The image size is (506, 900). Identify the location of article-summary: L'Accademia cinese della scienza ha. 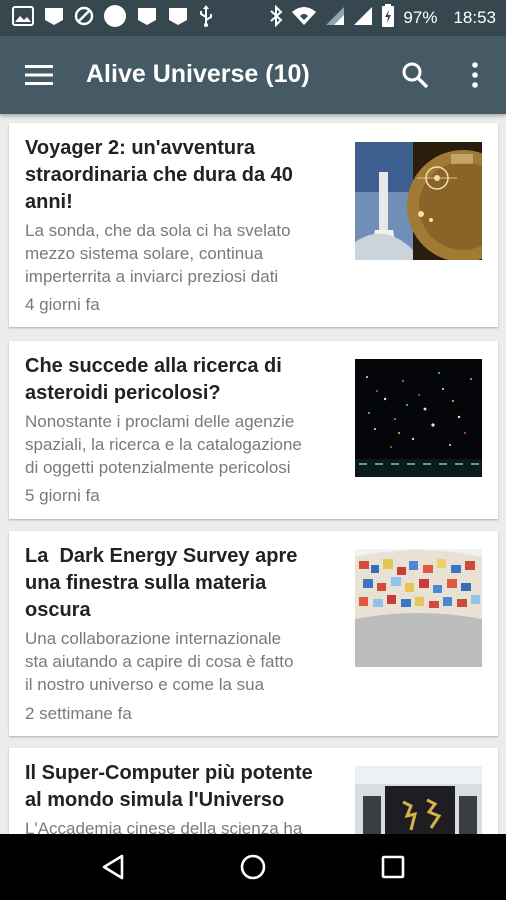
(187, 825).